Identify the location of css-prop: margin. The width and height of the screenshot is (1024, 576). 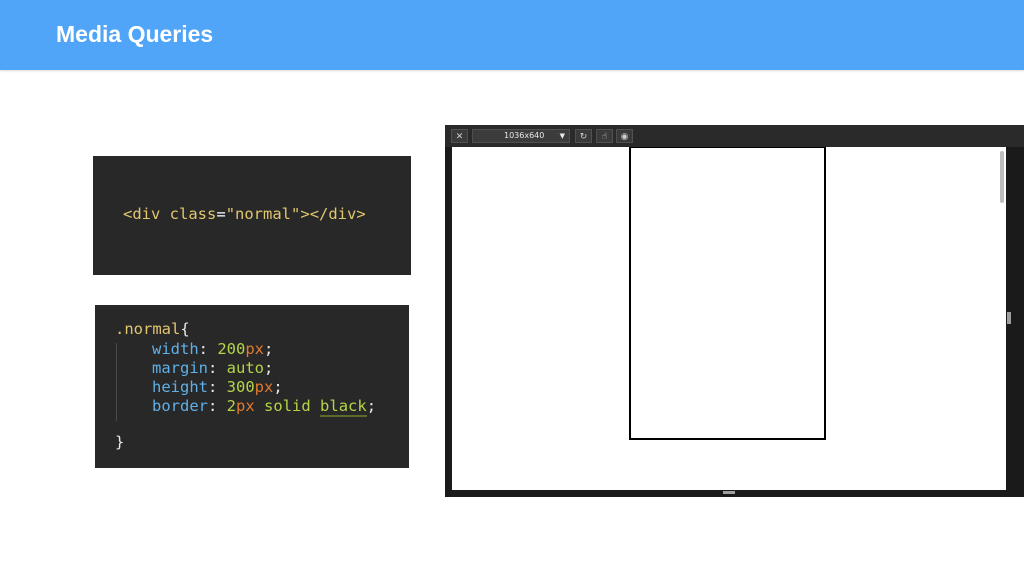
(180, 368).